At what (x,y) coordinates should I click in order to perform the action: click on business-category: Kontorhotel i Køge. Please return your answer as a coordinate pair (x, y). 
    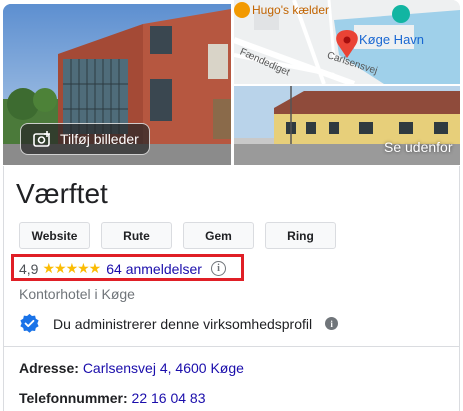
    Looking at the image, I should click on (77, 294).